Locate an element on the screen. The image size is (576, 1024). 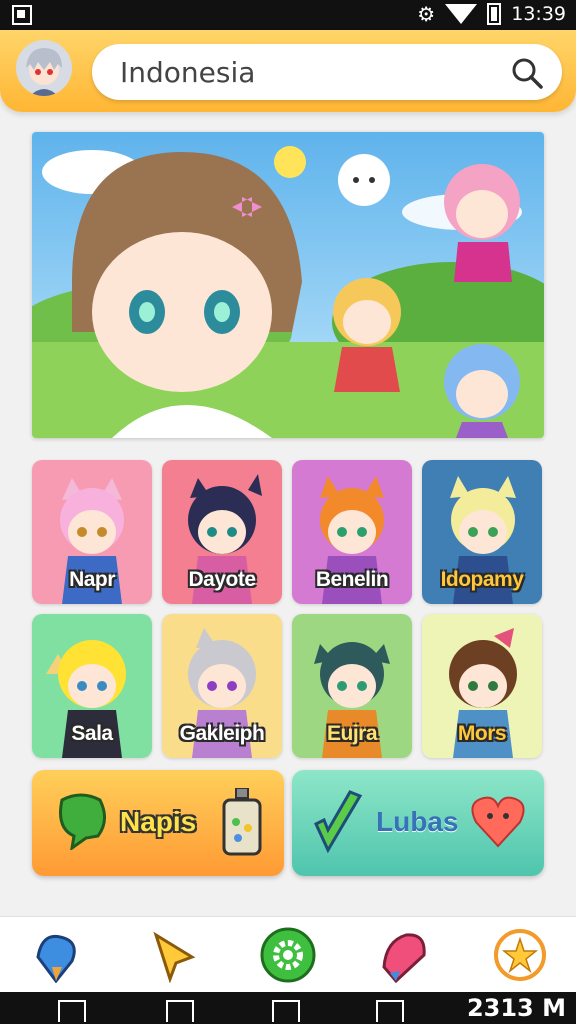
character-name: Gakleiph is located at coordinates (222, 733).